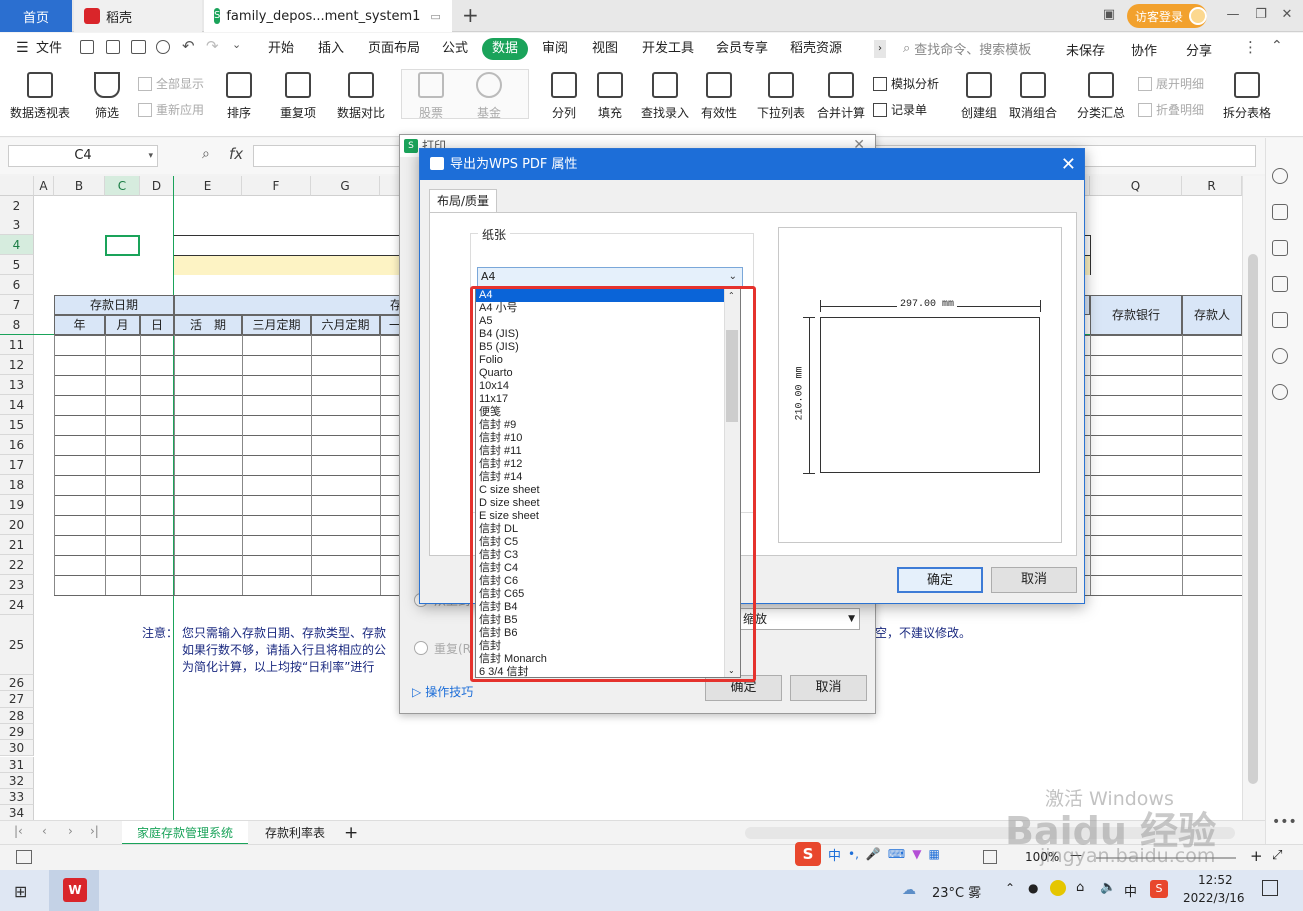  I want to click on fill-button: 填充, so click(610, 96).